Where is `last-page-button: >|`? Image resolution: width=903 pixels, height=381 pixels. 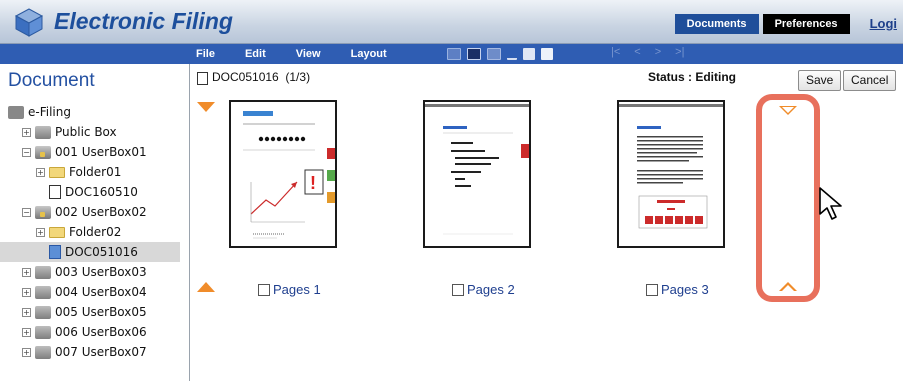 last-page-button: >| is located at coordinates (679, 52).